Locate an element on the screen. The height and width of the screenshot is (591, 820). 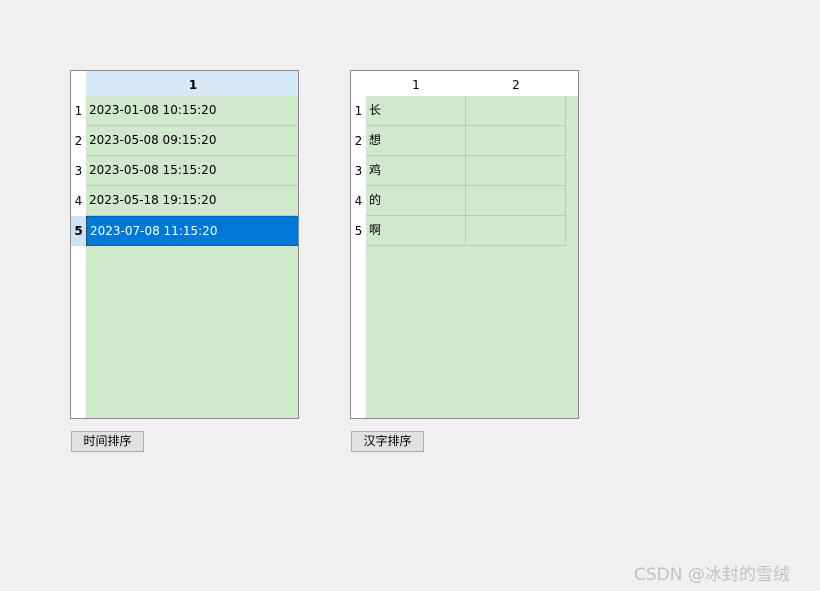
column-header-2: 2 is located at coordinates (516, 83).